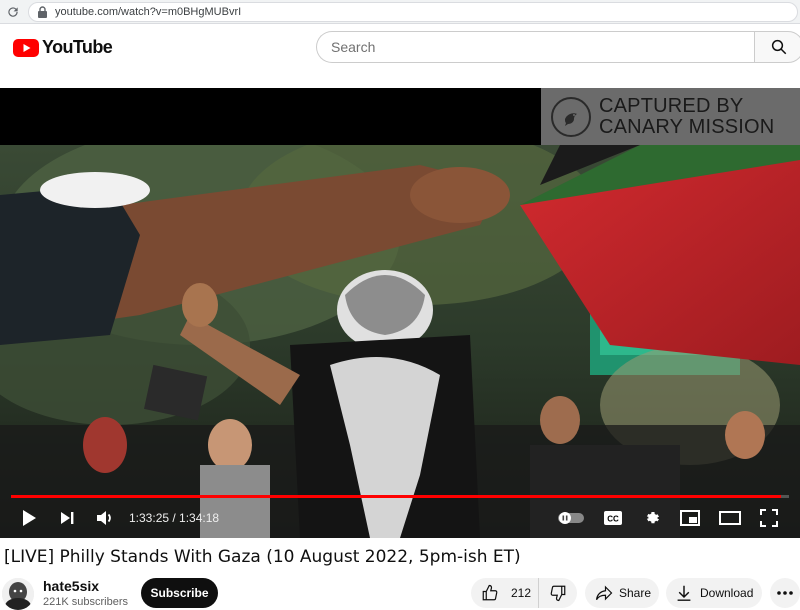 The image size is (800, 610). I want to click on captions-button: CC, so click(613, 518).